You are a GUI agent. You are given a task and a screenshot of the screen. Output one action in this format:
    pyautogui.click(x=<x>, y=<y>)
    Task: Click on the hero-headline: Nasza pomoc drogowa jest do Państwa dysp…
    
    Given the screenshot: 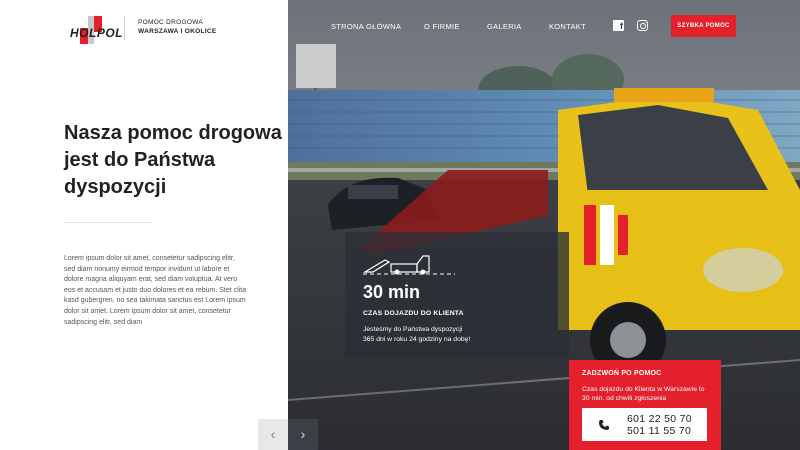 What is the action you would take?
    pyautogui.click(x=174, y=160)
    